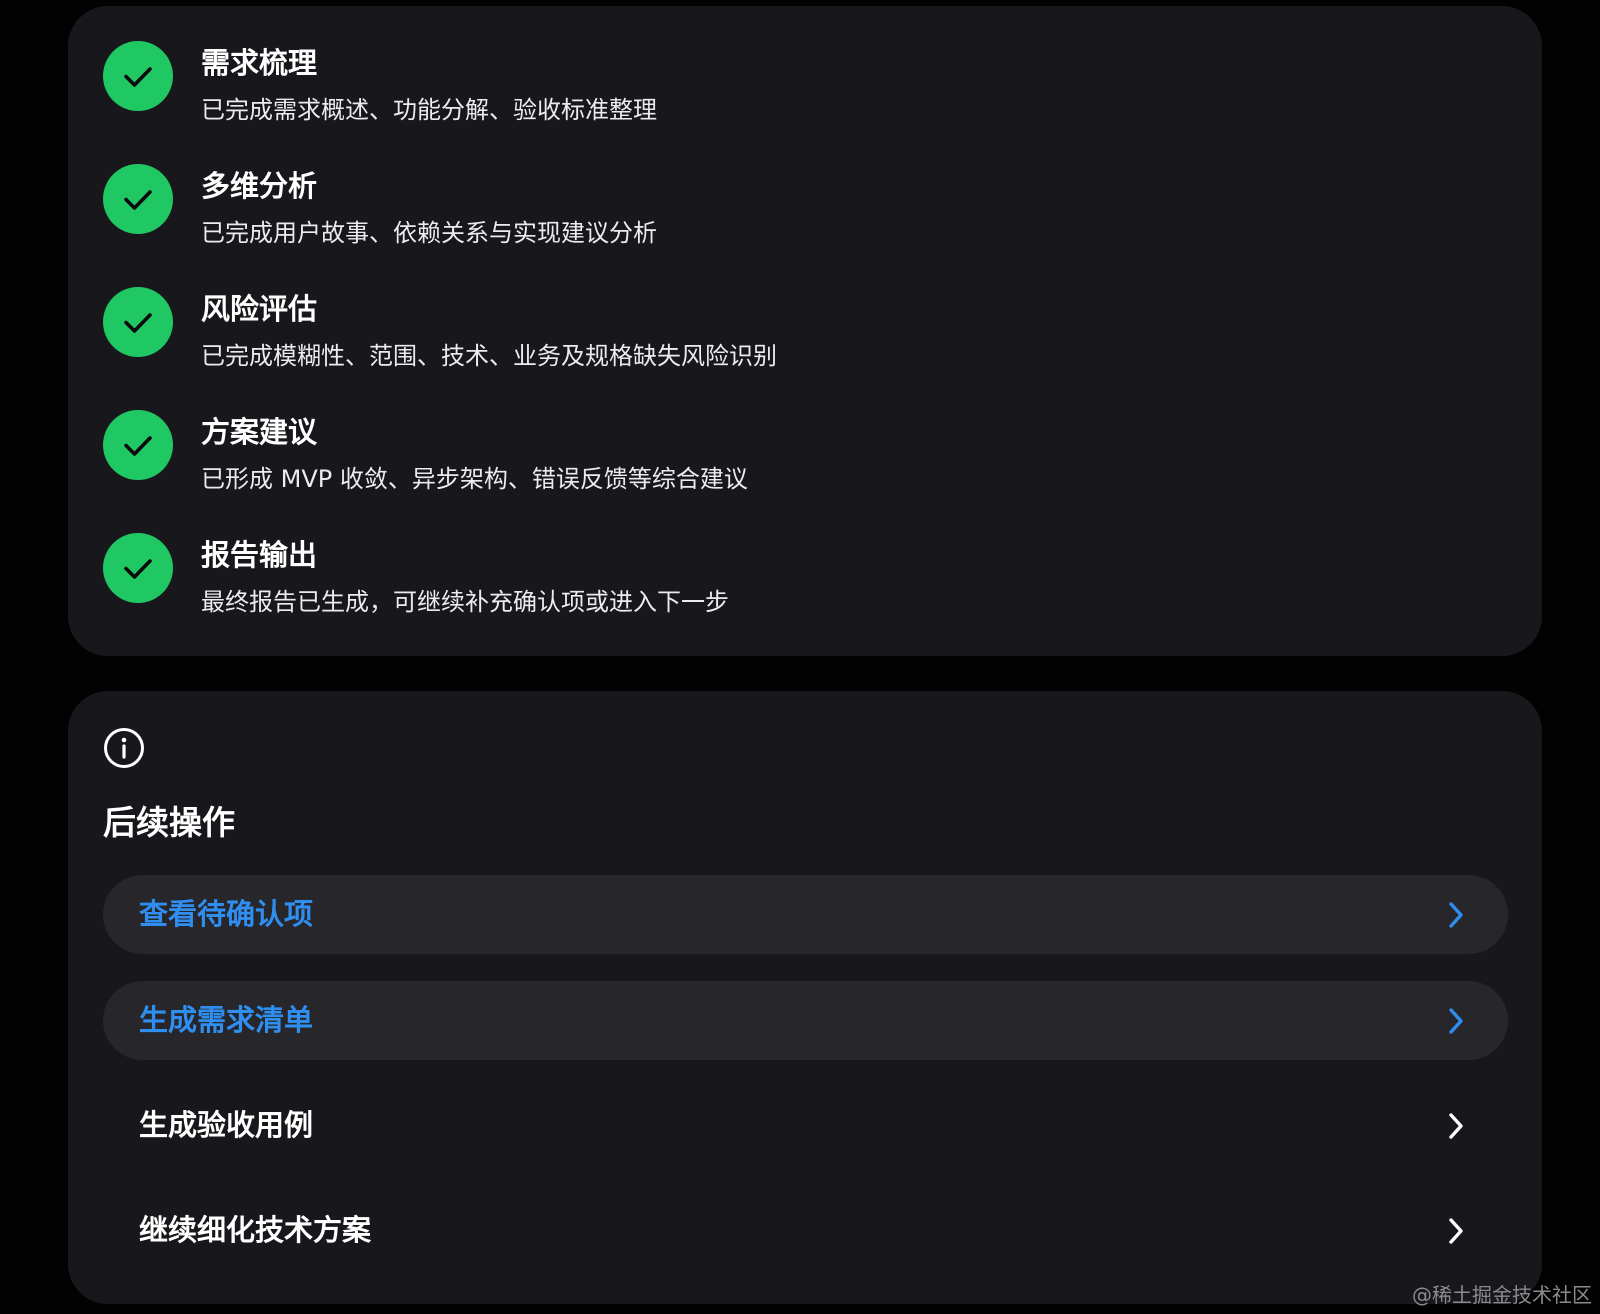 The image size is (1600, 1314). I want to click on step-description: 已完成需求概述、功能分解、验收标准整理, so click(429, 110).